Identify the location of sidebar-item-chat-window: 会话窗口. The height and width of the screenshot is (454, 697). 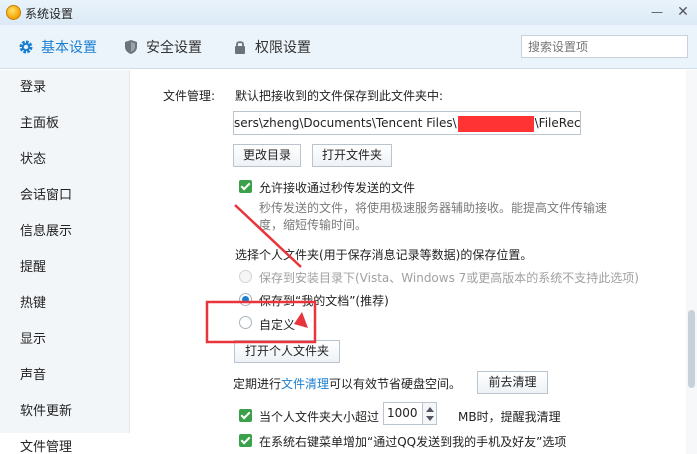
(65, 196).